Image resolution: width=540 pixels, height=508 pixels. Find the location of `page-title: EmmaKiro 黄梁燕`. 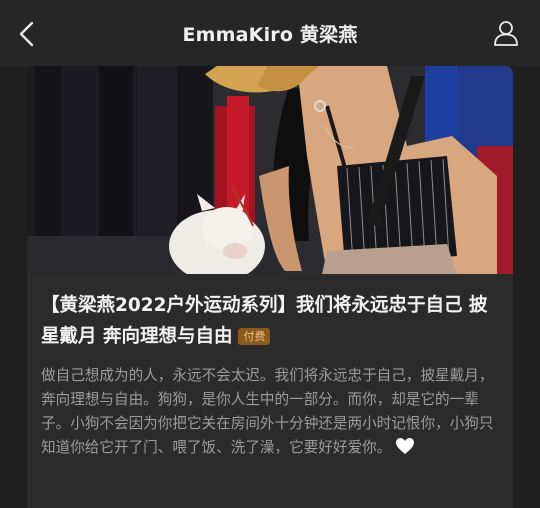

page-title: EmmaKiro 黄梁燕 is located at coordinates (270, 34).